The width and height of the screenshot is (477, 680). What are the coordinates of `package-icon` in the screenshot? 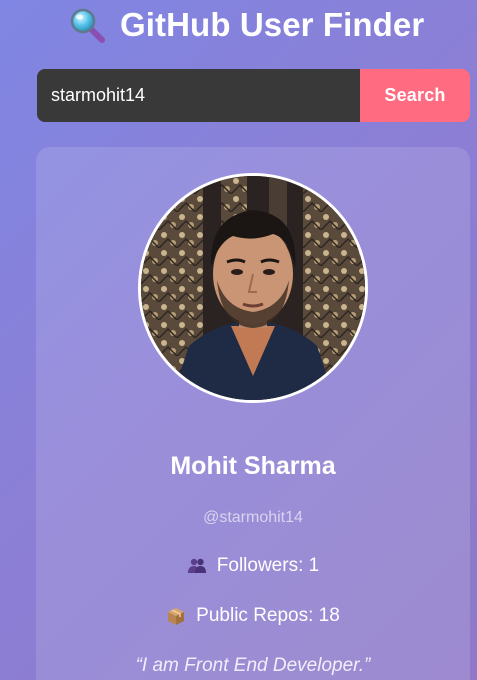 It's located at (176, 616).